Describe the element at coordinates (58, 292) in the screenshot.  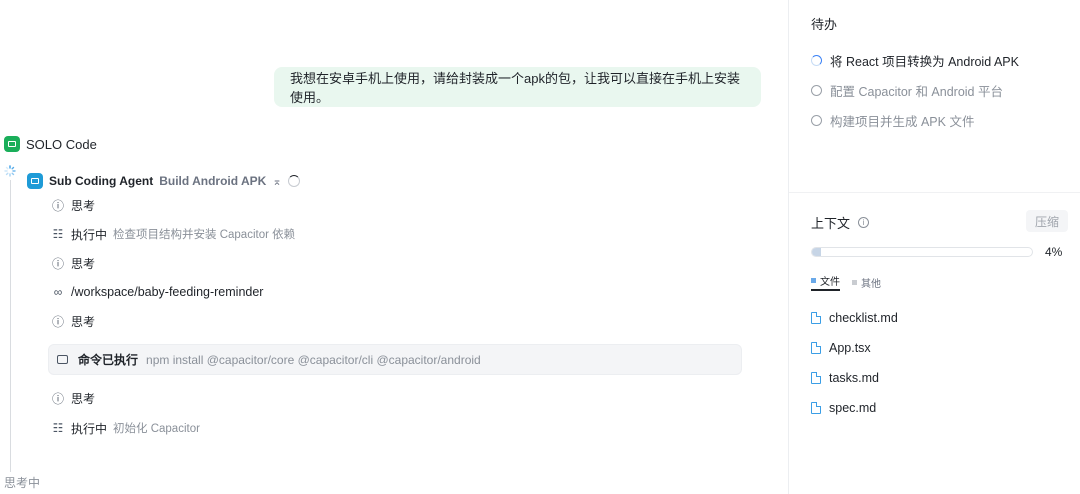
I see `glasses-icon: ∞` at that location.